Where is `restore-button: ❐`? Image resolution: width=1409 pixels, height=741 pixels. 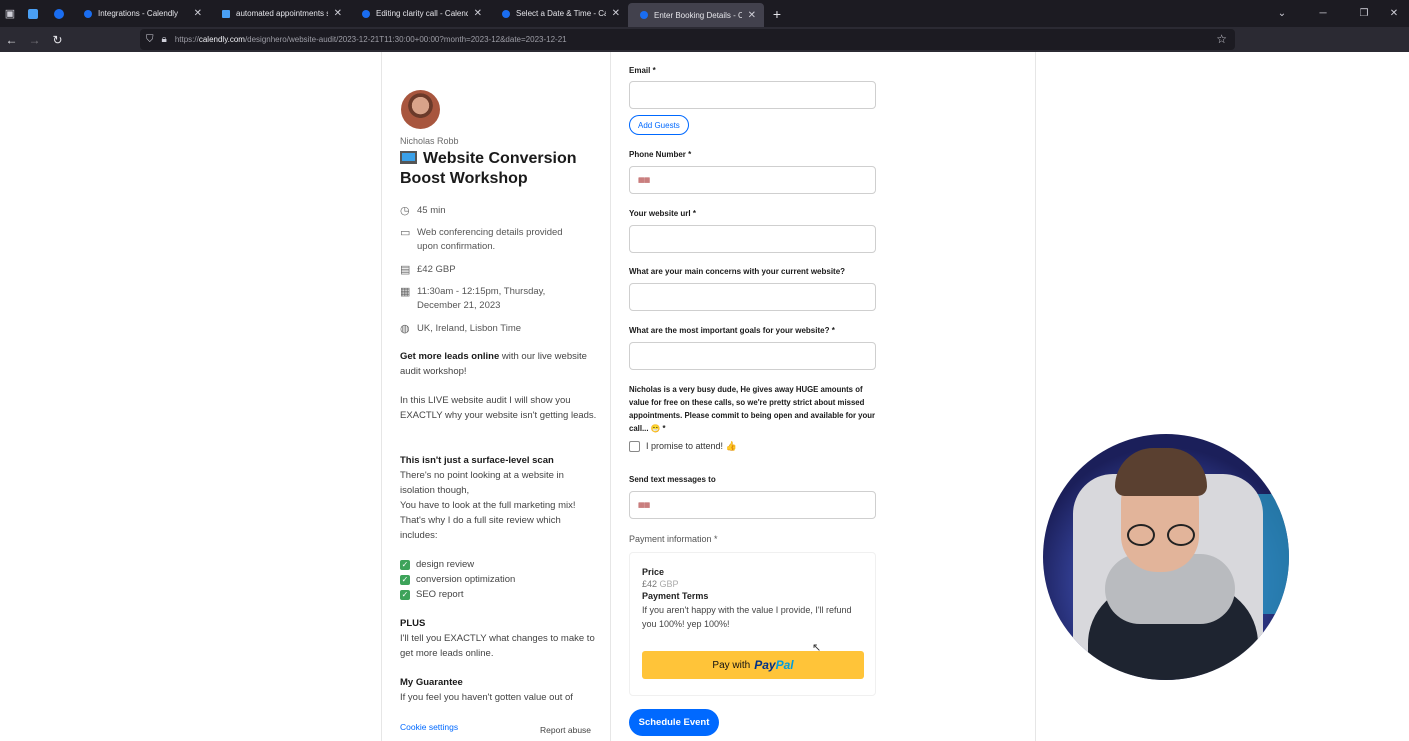 restore-button: ❐ is located at coordinates (1364, 13).